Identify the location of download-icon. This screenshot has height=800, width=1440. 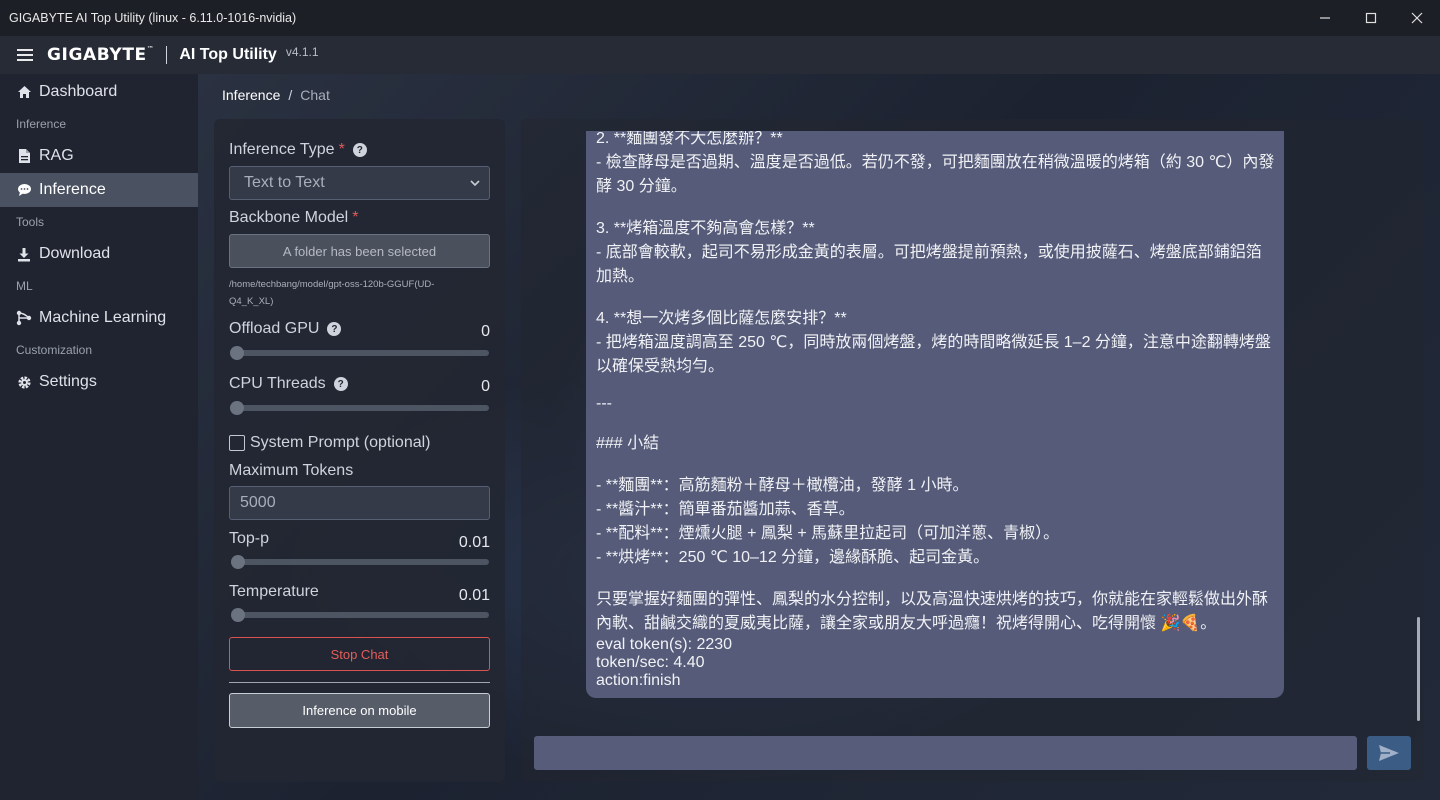
(24, 254).